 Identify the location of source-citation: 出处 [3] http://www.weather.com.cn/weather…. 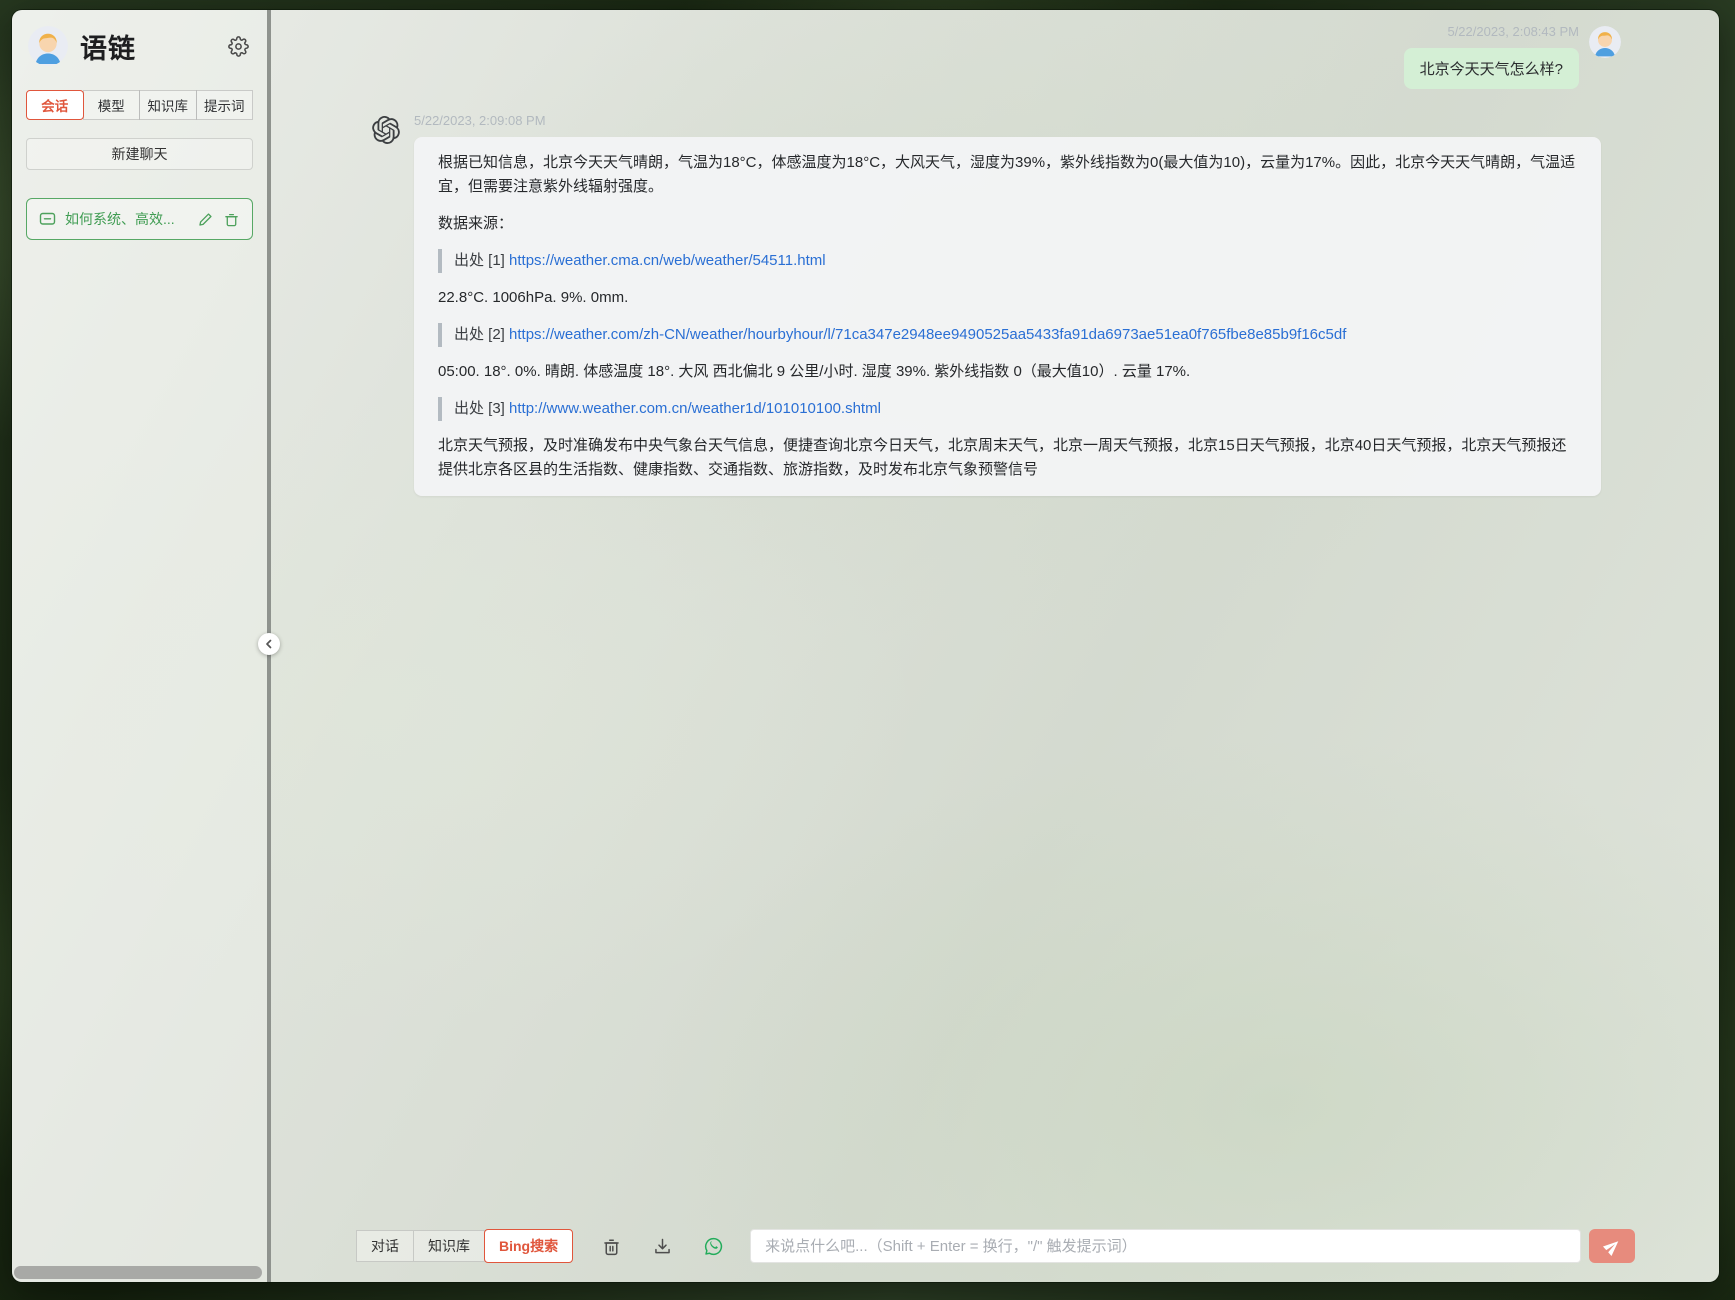
(1007, 409).